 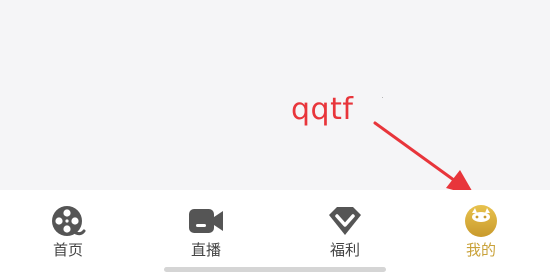 I want to click on home-indicator, so click(x=275, y=269).